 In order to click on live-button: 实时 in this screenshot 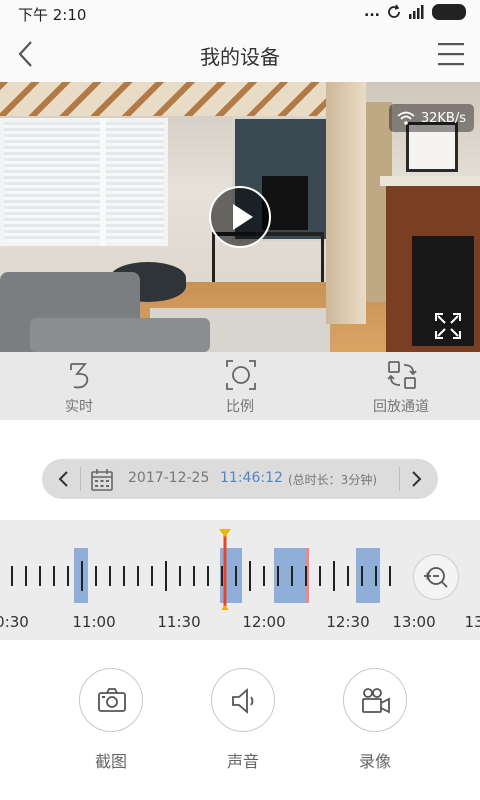, I will do `click(79, 387)`.